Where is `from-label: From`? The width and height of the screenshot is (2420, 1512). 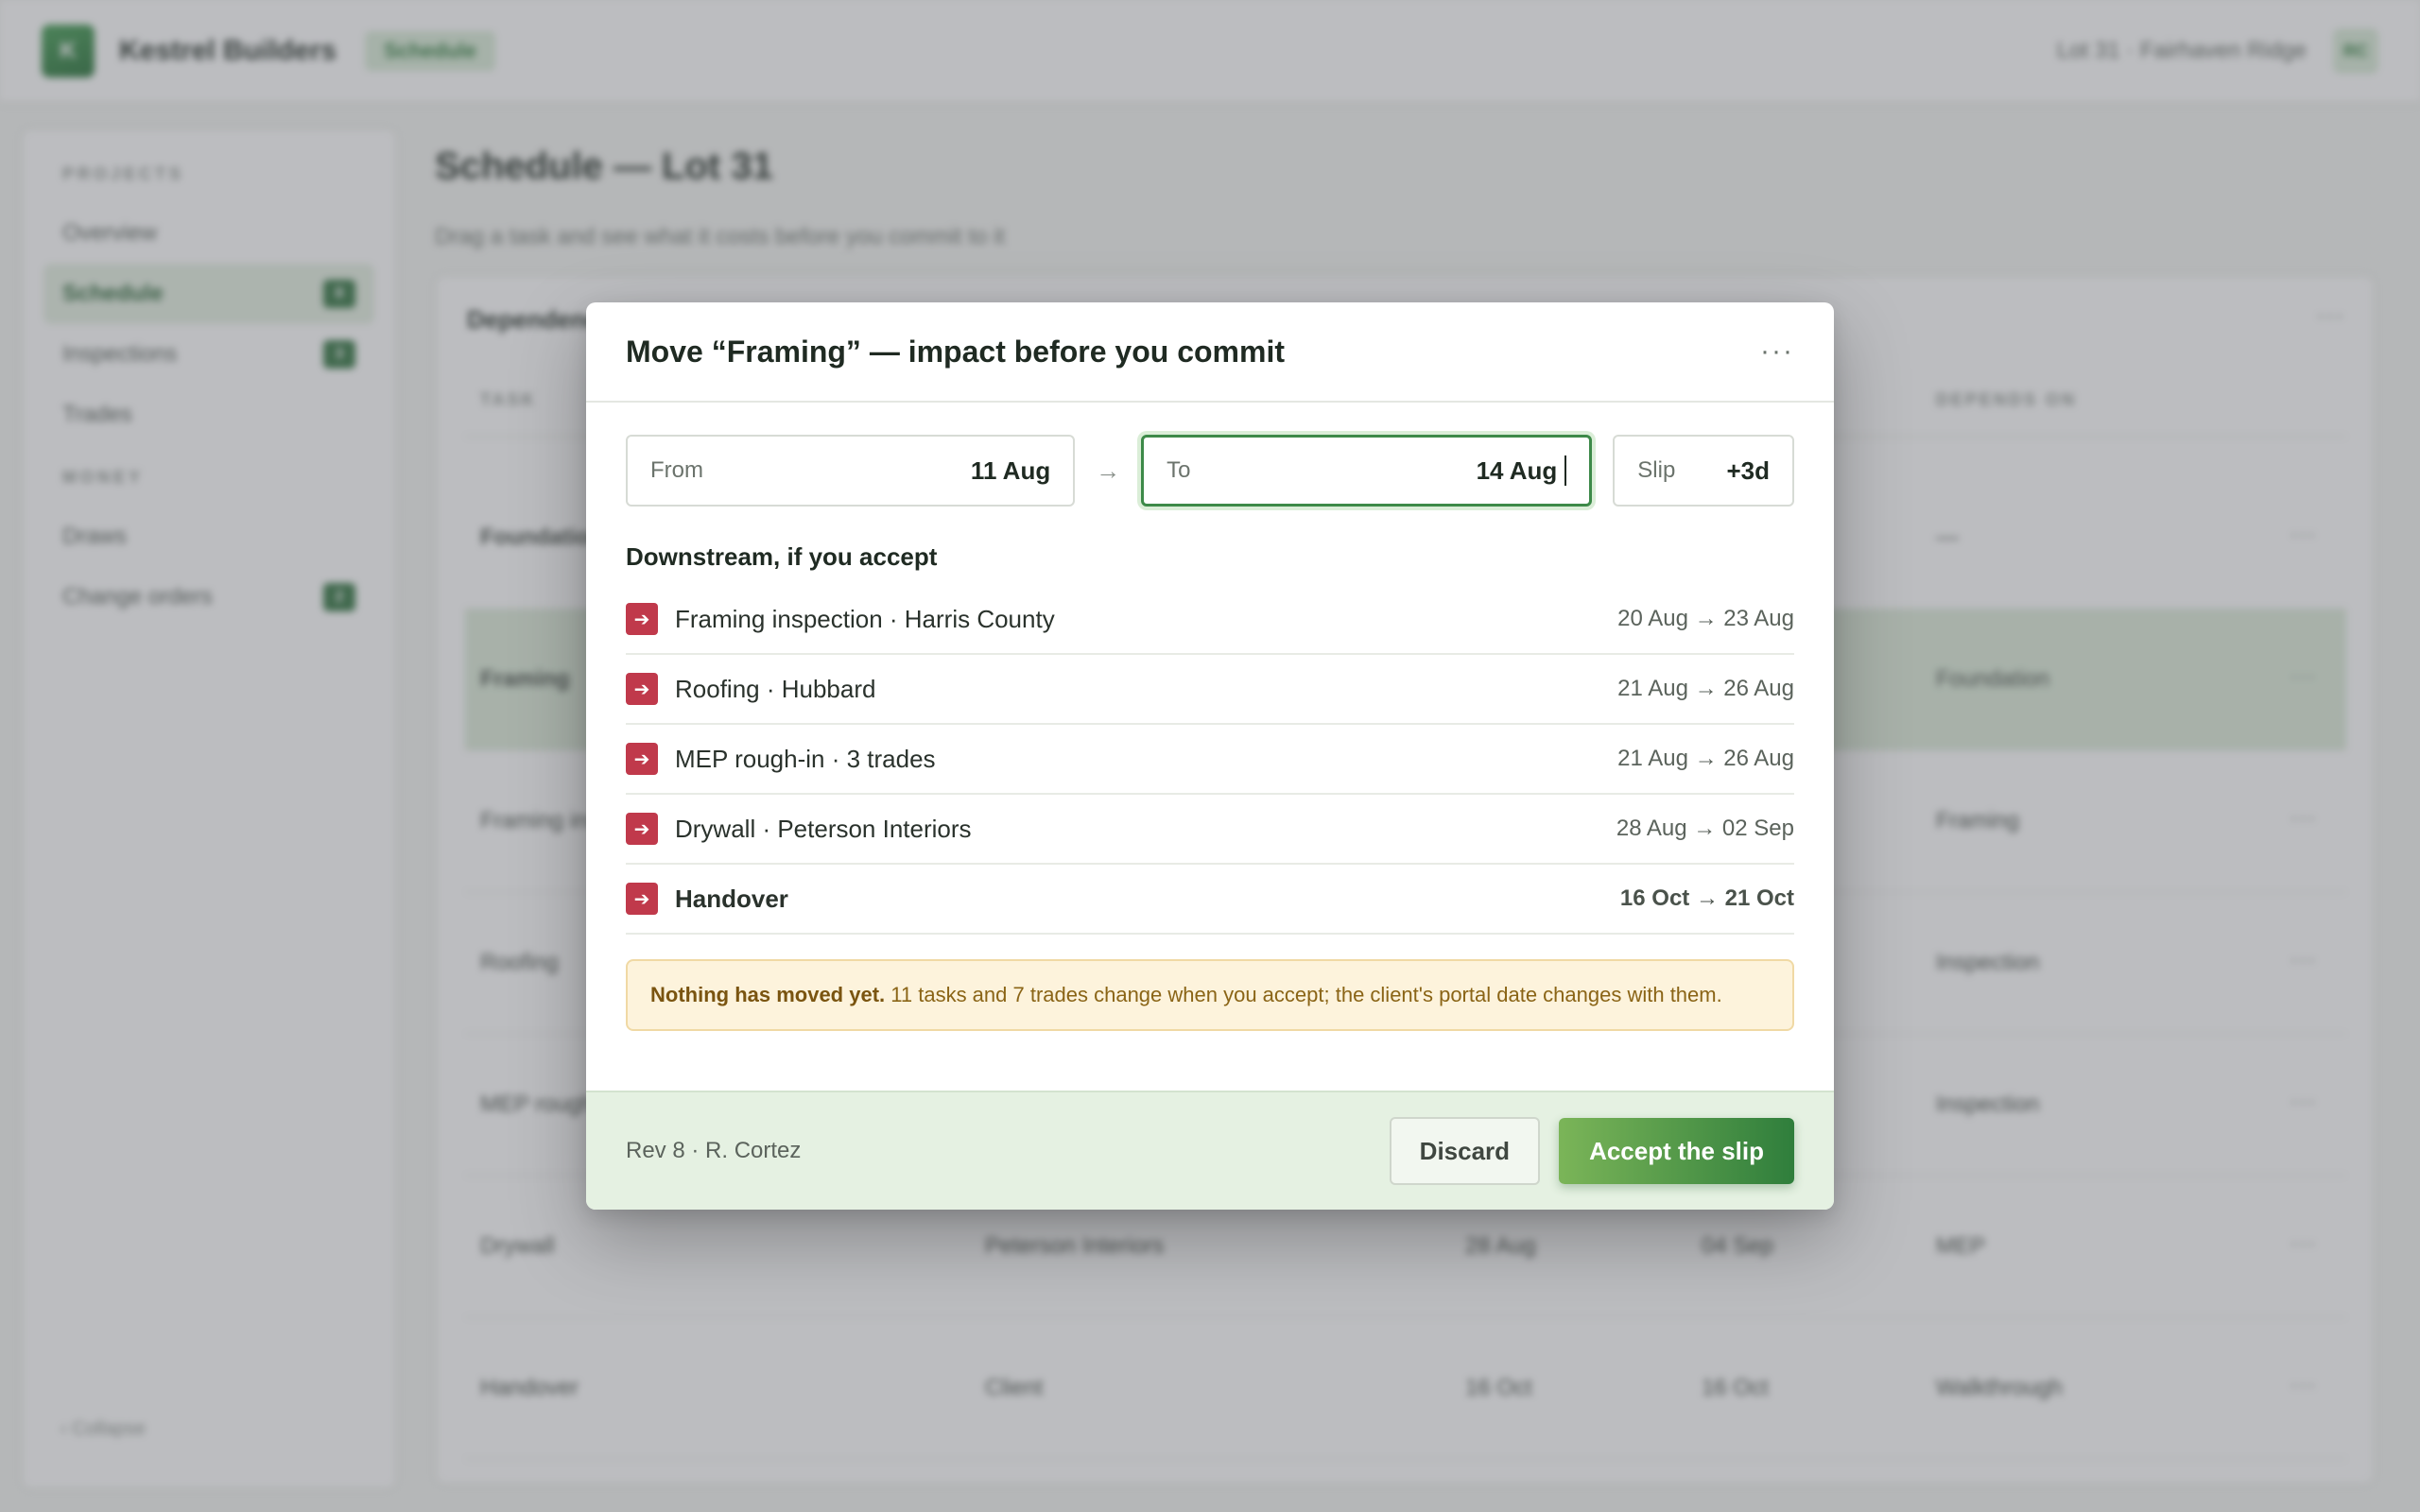
from-label: From is located at coordinates (676, 470).